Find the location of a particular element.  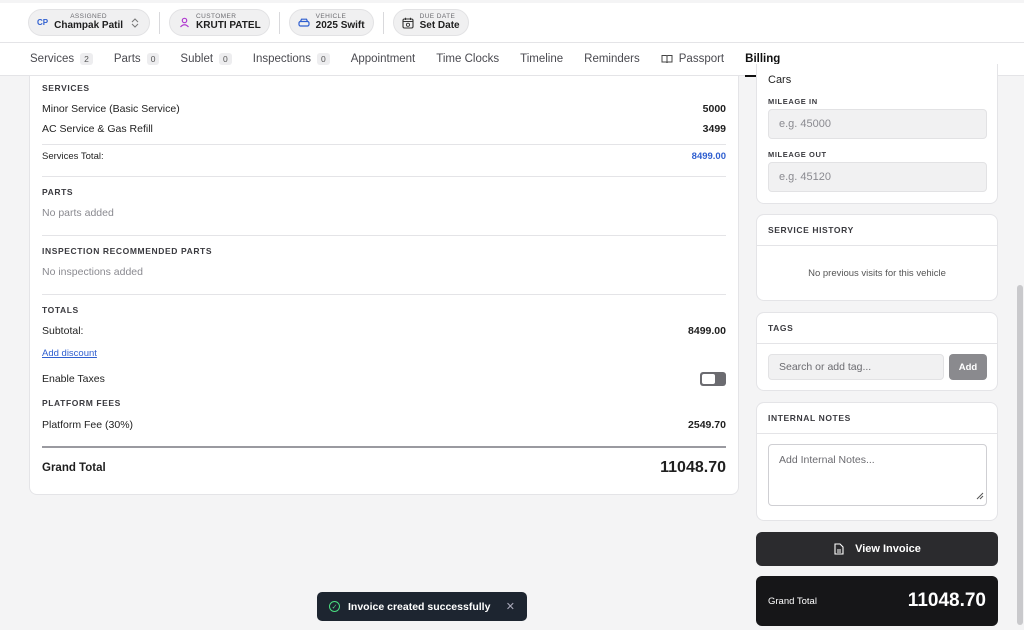

tags-title: TAGS is located at coordinates (781, 328).